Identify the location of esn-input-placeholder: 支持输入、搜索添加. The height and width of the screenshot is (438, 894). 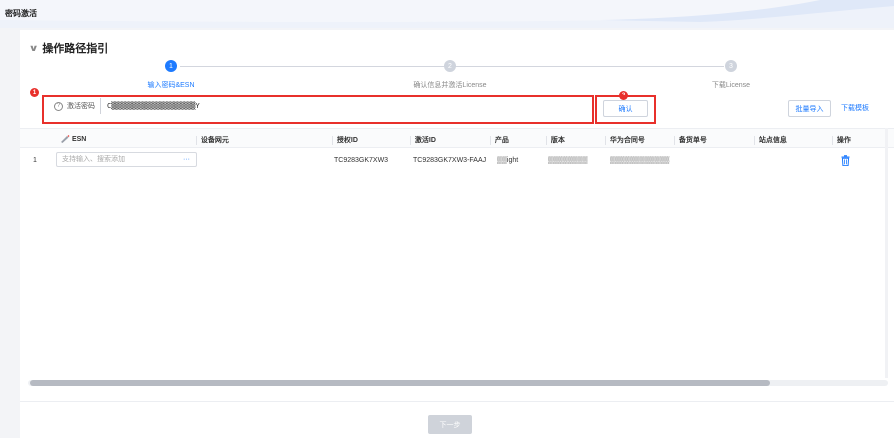
(93, 159).